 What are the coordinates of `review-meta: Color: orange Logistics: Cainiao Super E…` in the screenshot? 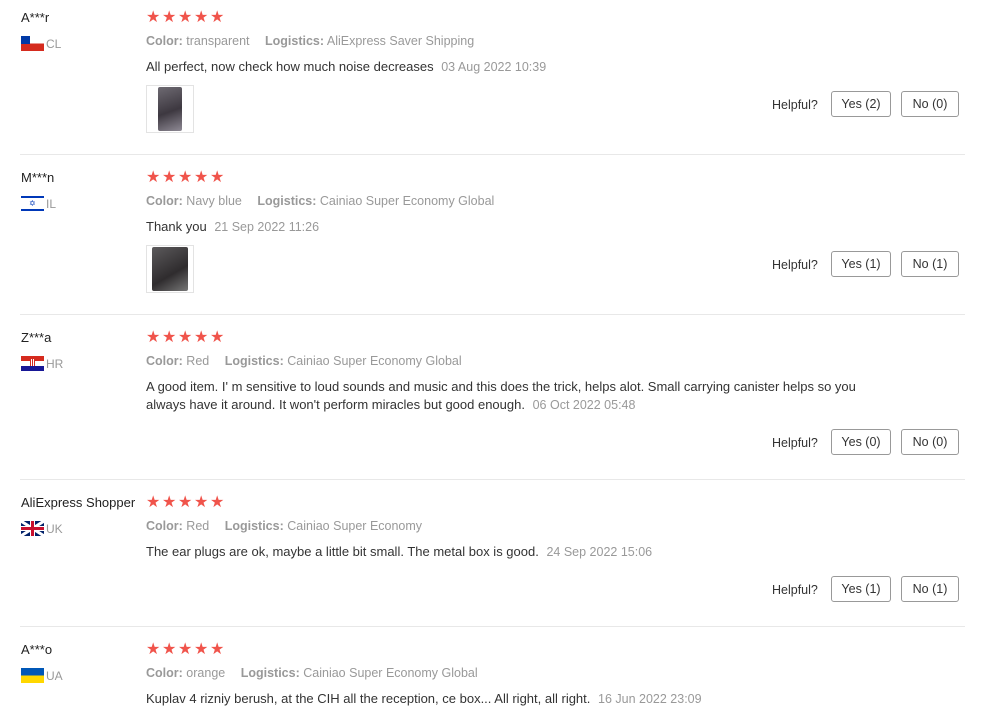 It's located at (312, 673).